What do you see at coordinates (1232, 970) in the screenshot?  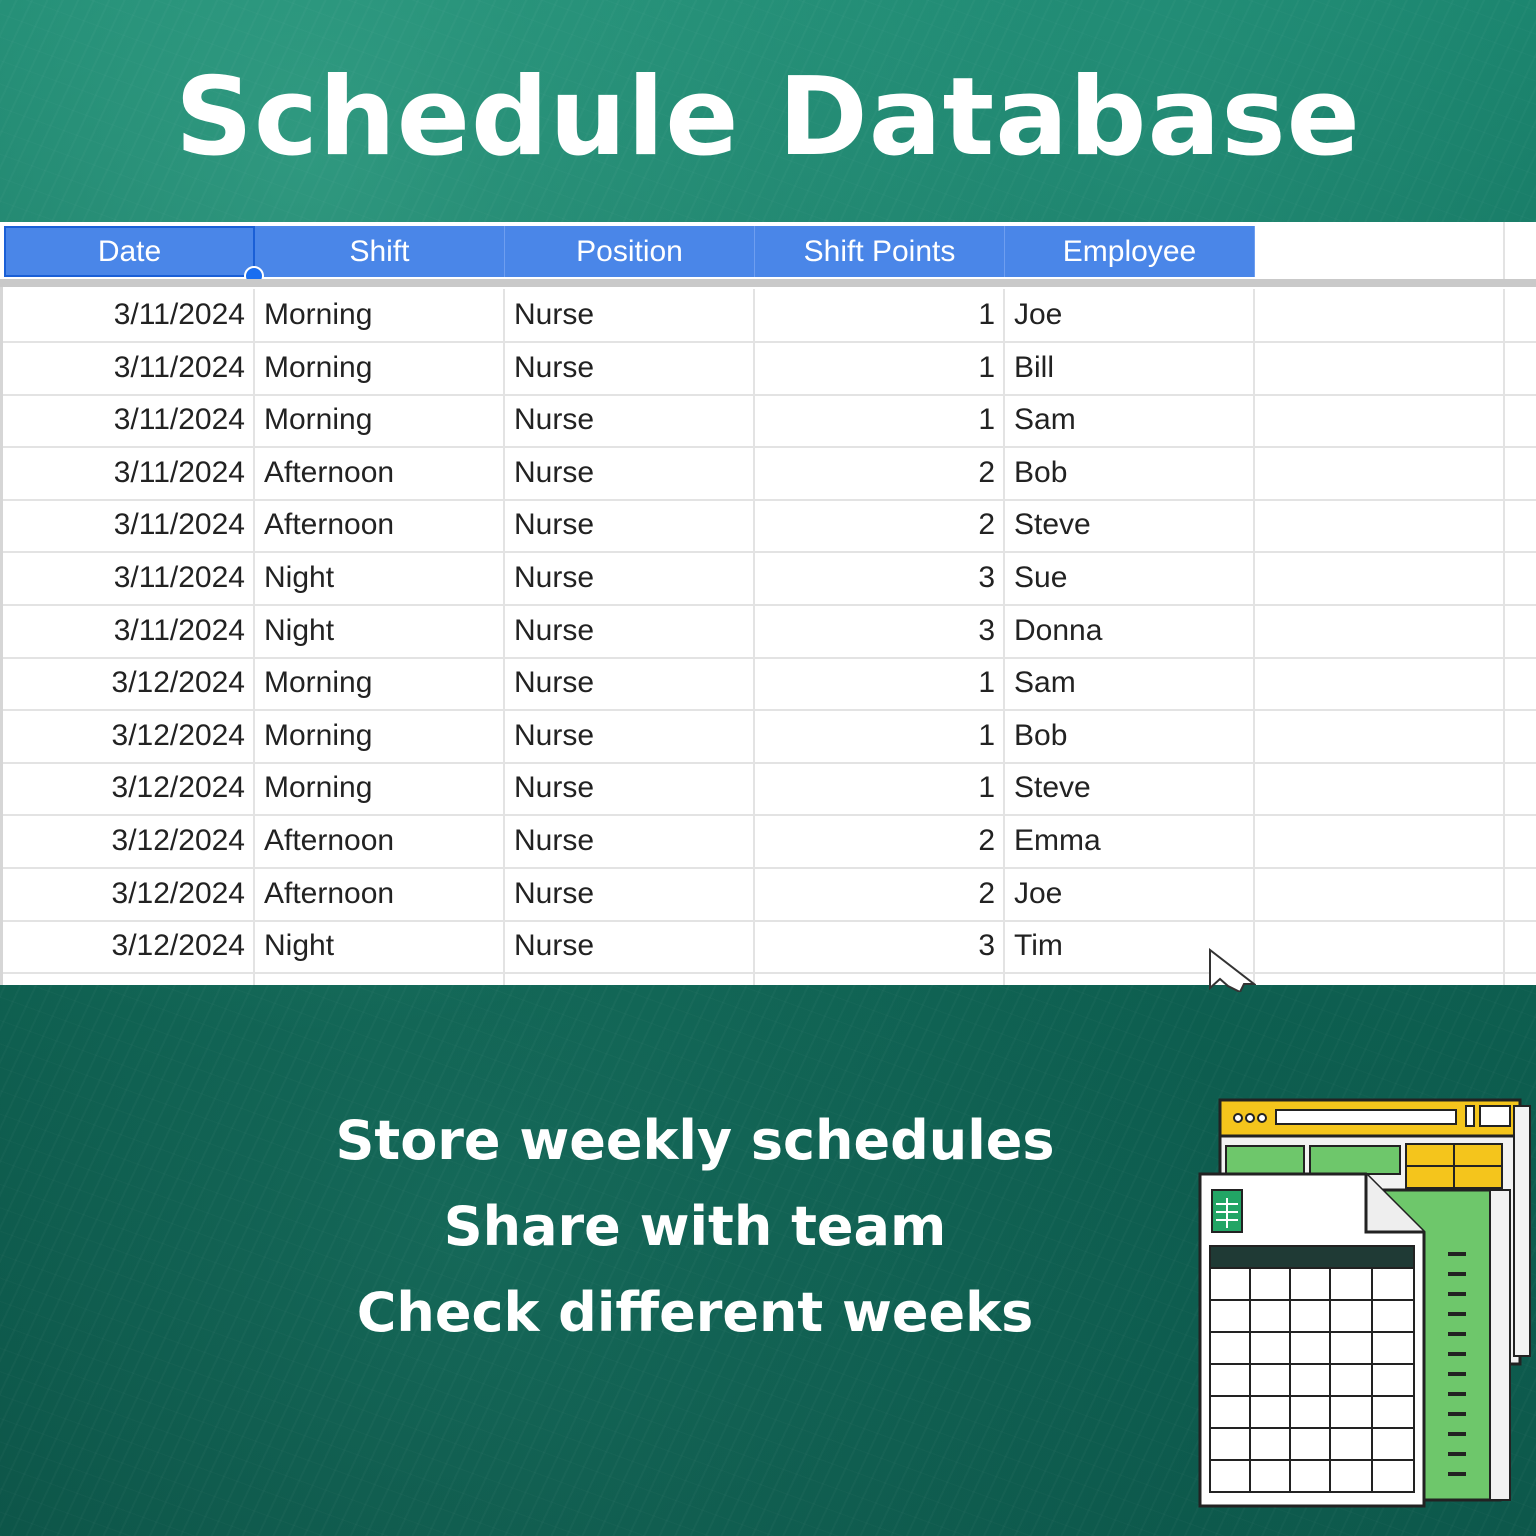 I see `mouse-cursor-icon` at bounding box center [1232, 970].